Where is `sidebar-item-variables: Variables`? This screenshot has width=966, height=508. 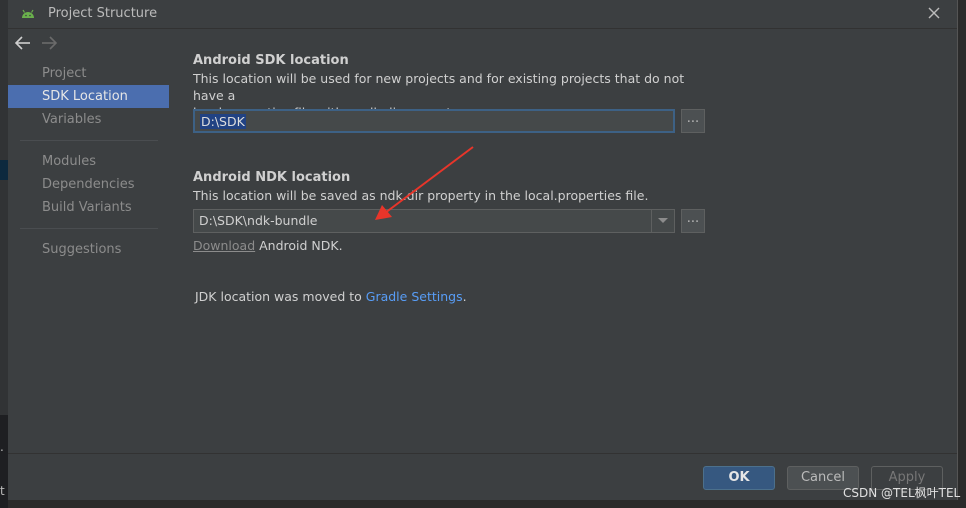 sidebar-item-variables: Variables is located at coordinates (88, 119).